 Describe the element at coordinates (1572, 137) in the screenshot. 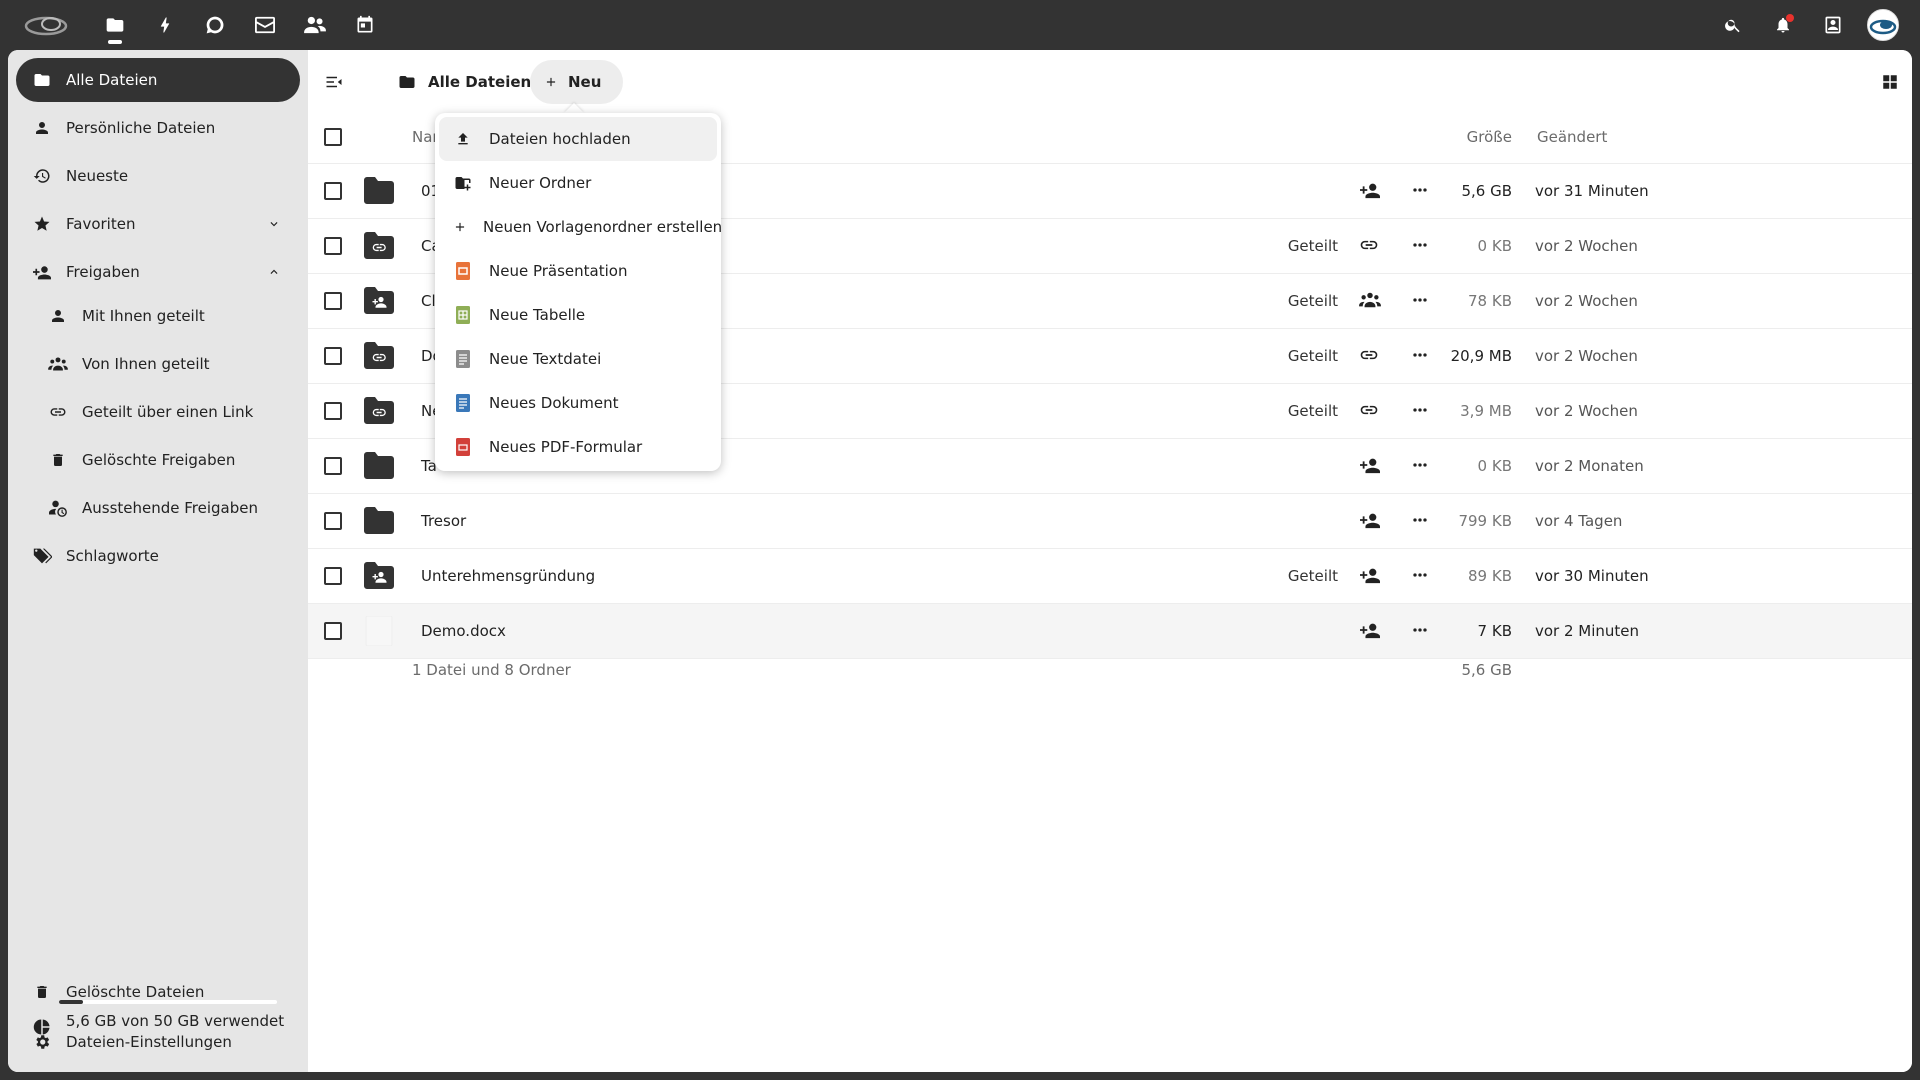

I see `column-header-modified: Geändert` at that location.